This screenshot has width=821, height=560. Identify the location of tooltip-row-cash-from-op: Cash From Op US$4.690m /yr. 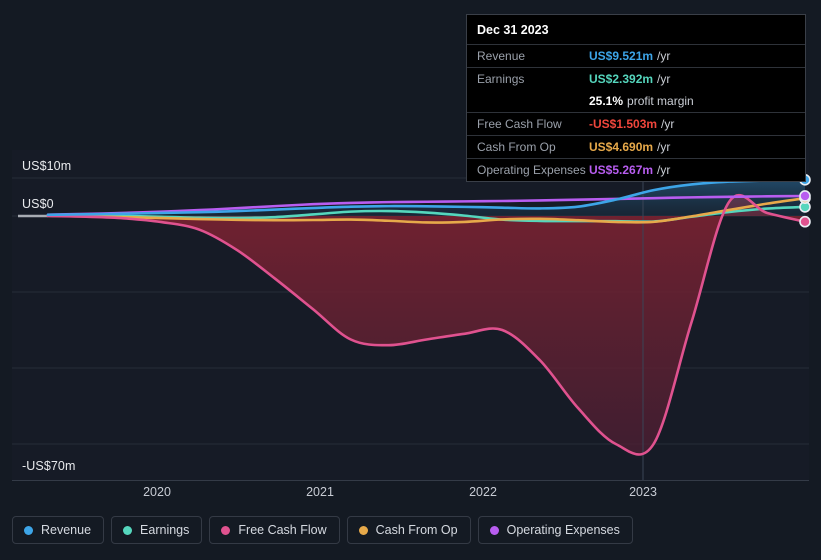
(636, 146).